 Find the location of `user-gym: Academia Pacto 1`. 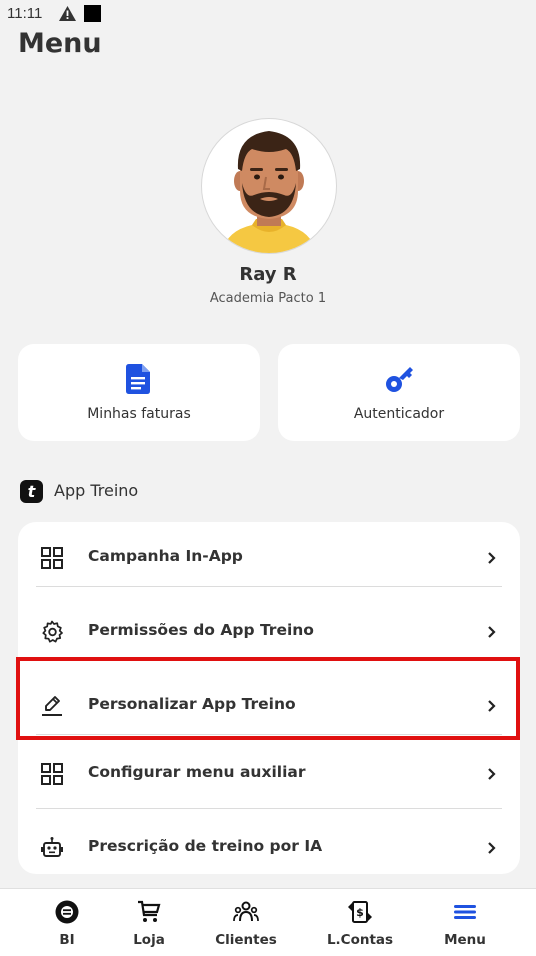

user-gym: Academia Pacto 1 is located at coordinates (268, 298).